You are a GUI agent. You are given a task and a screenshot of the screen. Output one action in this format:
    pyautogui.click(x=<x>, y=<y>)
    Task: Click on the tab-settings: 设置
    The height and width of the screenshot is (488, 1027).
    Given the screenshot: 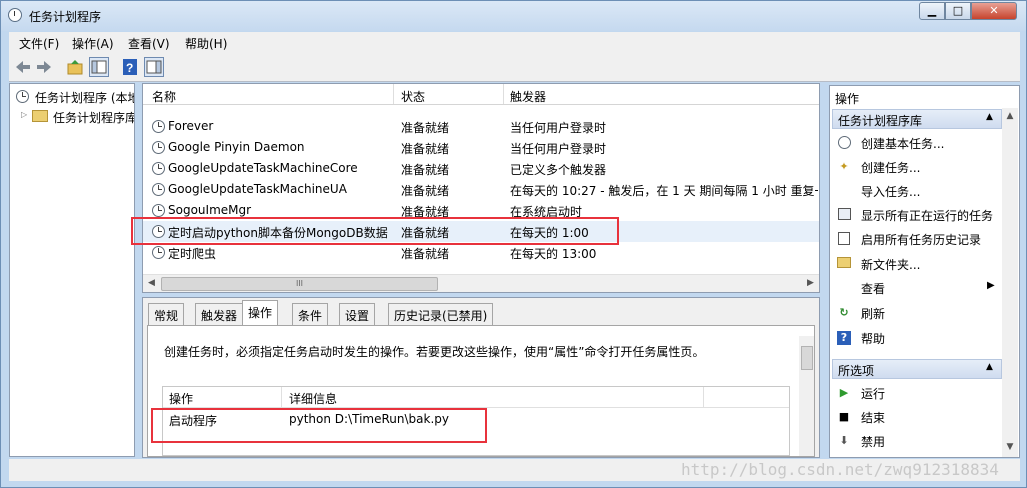 What is the action you would take?
    pyautogui.click(x=357, y=314)
    